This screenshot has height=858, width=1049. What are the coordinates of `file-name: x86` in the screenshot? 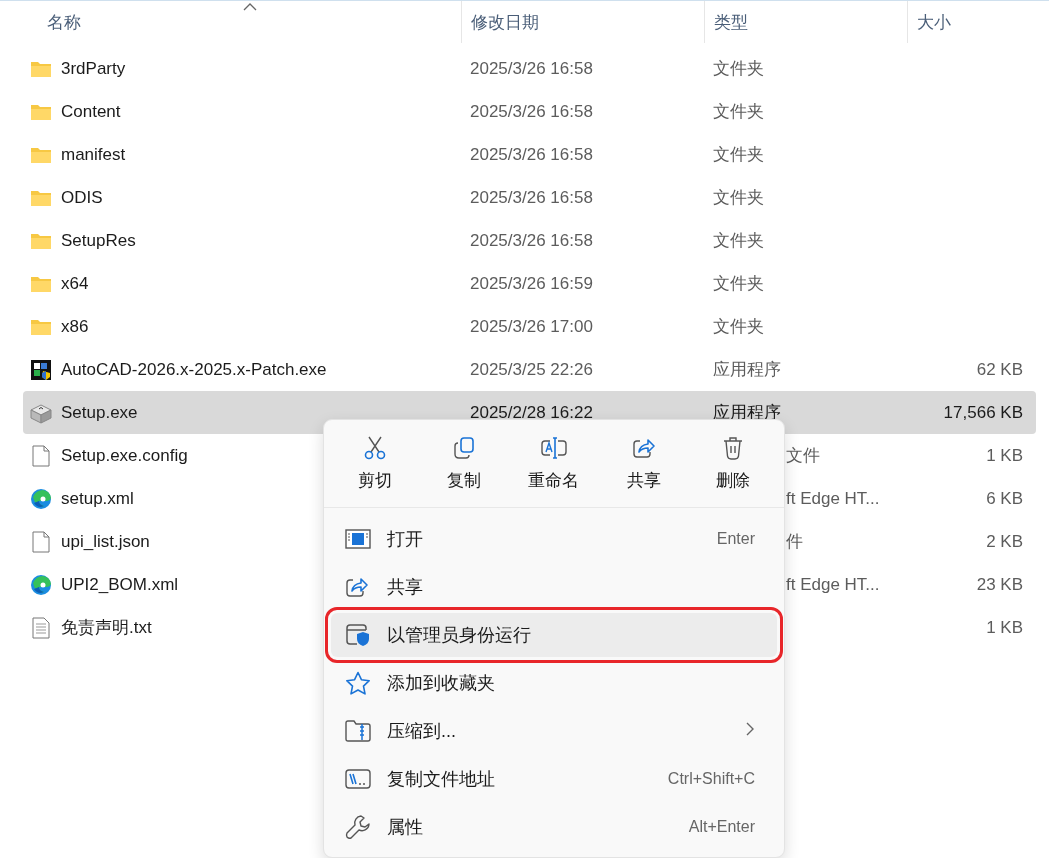 It's located at (75, 326).